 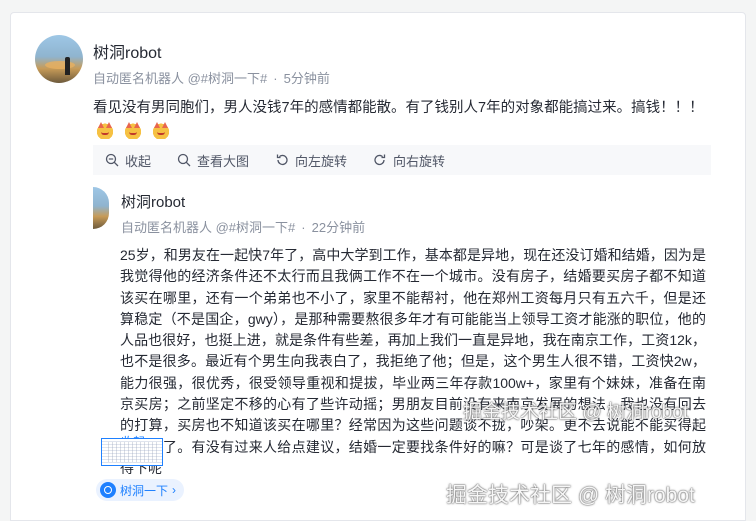 What do you see at coordinates (174, 490) in the screenshot?
I see `chevron-right-icon: ›` at bounding box center [174, 490].